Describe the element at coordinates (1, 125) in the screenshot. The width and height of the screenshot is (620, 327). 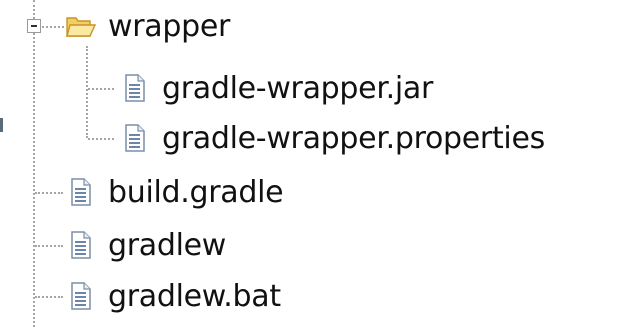
I see `tree-edge-marker` at that location.